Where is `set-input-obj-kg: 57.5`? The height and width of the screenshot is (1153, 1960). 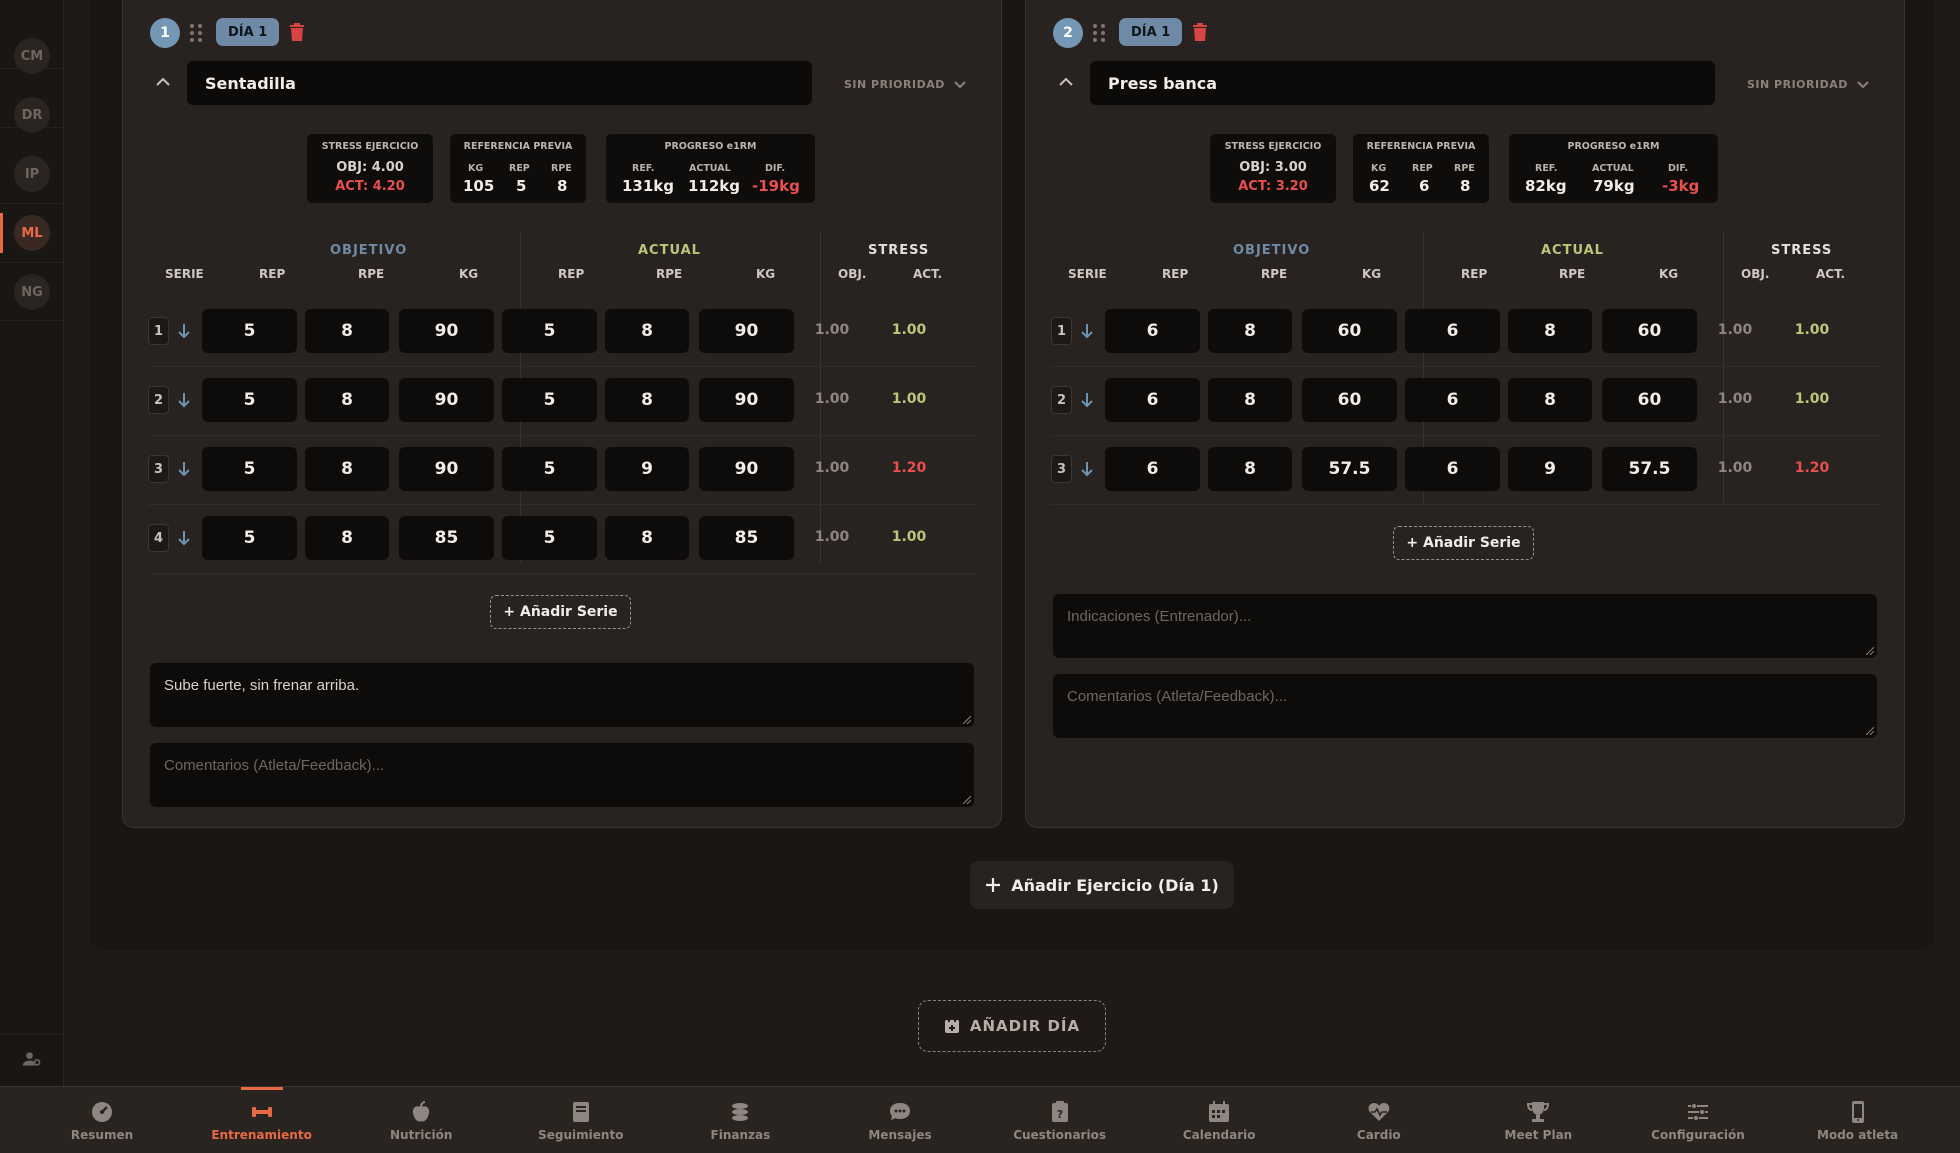
set-input-obj-kg: 57.5 is located at coordinates (1349, 469).